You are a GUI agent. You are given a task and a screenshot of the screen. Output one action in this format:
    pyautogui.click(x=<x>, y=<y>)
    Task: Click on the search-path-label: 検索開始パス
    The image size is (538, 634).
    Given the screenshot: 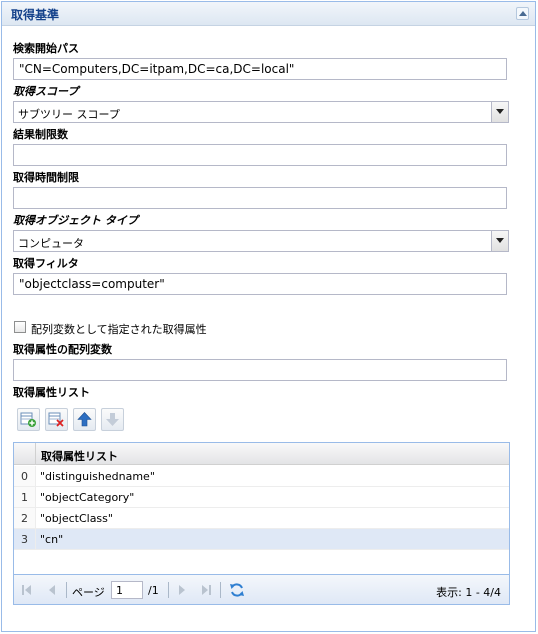 What is the action you would take?
    pyautogui.click(x=46, y=48)
    